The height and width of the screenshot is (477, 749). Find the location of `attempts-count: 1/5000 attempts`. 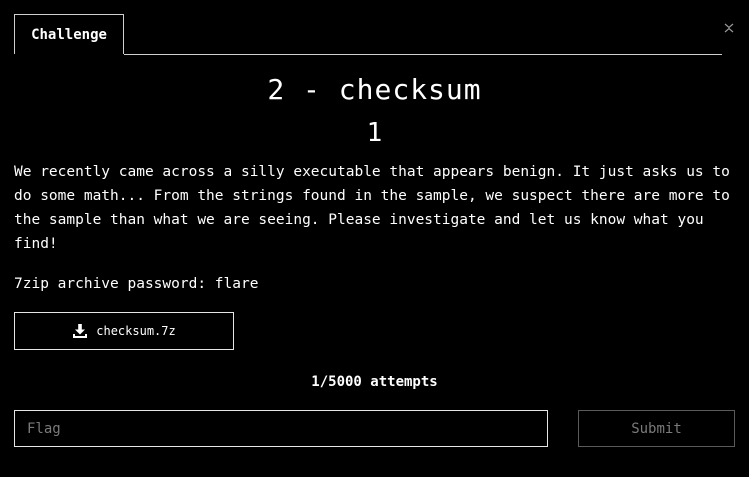

attempts-count: 1/5000 attempts is located at coordinates (374, 382).